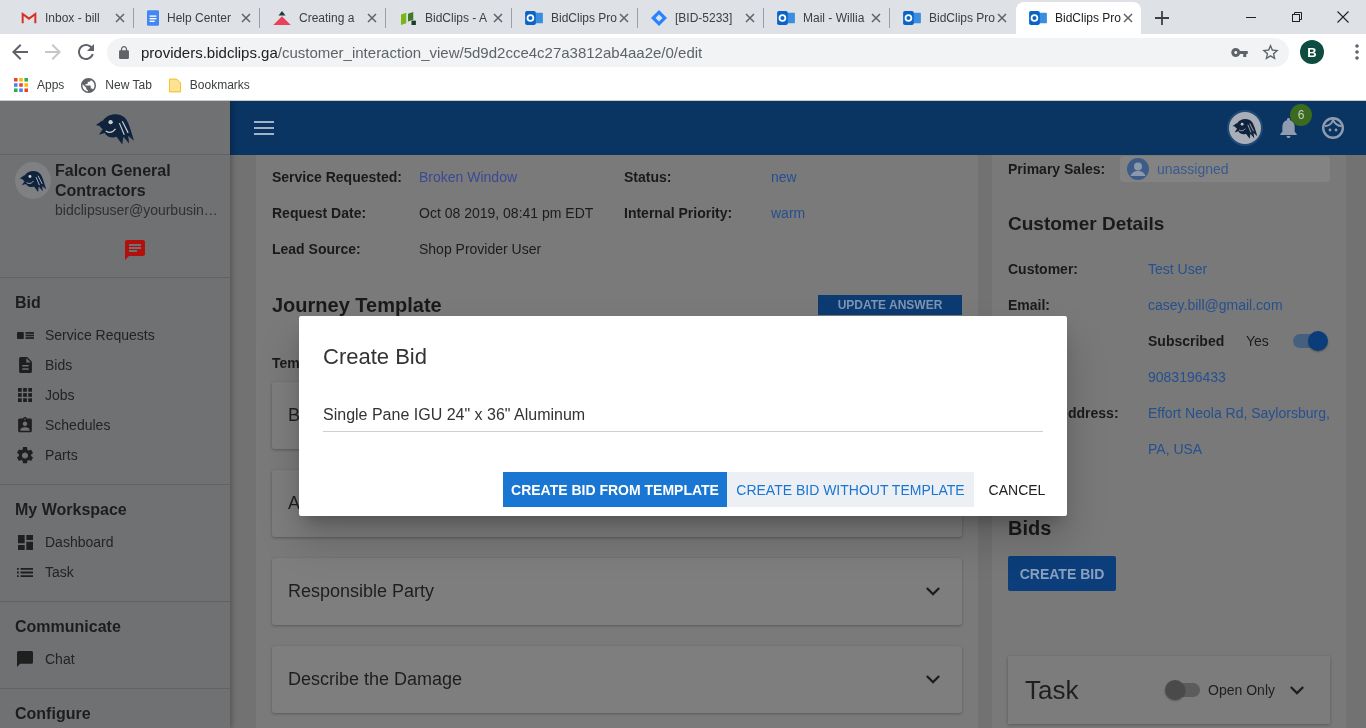 This screenshot has width=1366, height=728. I want to click on panel-title: B, so click(294, 415).